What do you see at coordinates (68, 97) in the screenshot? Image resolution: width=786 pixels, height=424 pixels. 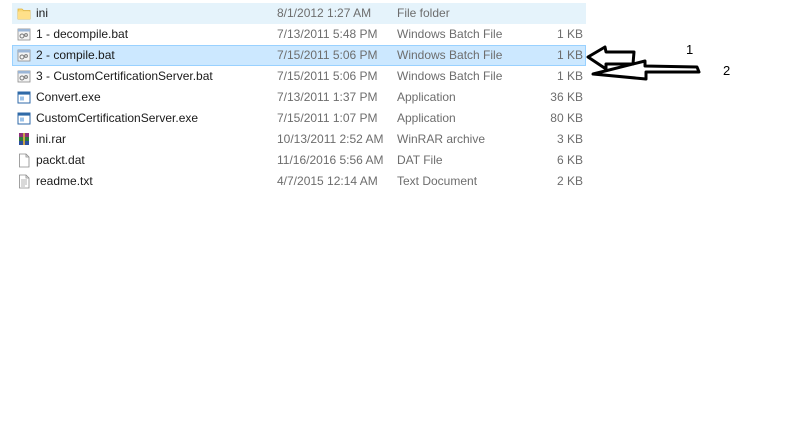 I see `file-name: Convert.exe` at bounding box center [68, 97].